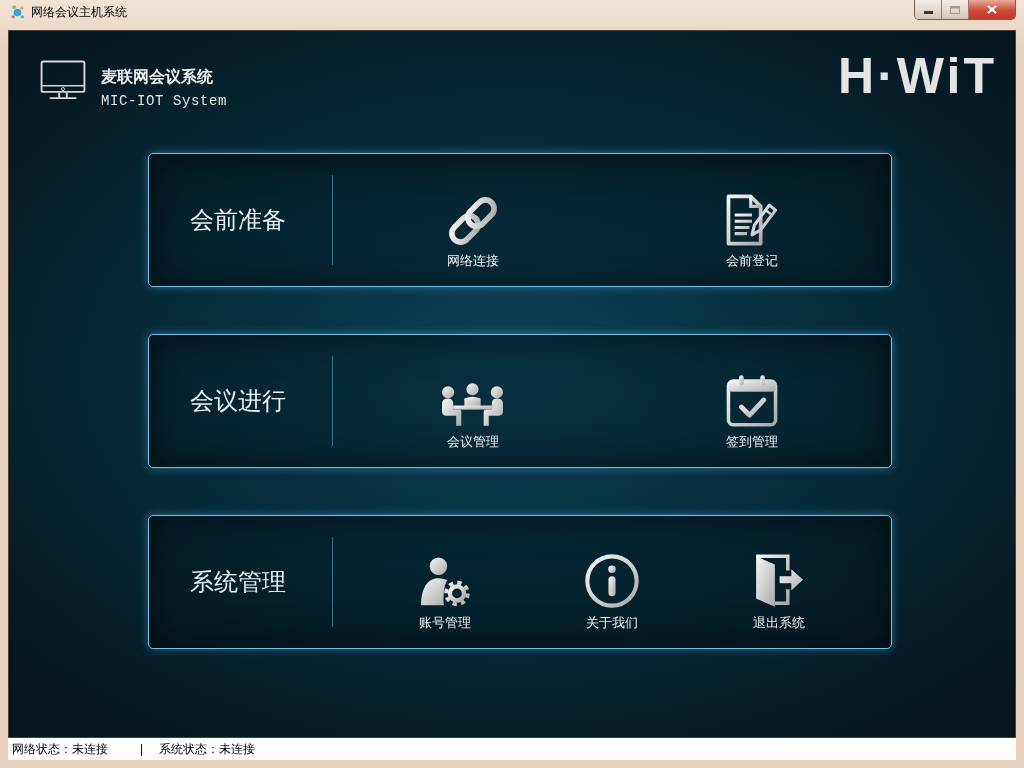  What do you see at coordinates (955, 9) in the screenshot?
I see `maximize-icon` at bounding box center [955, 9].